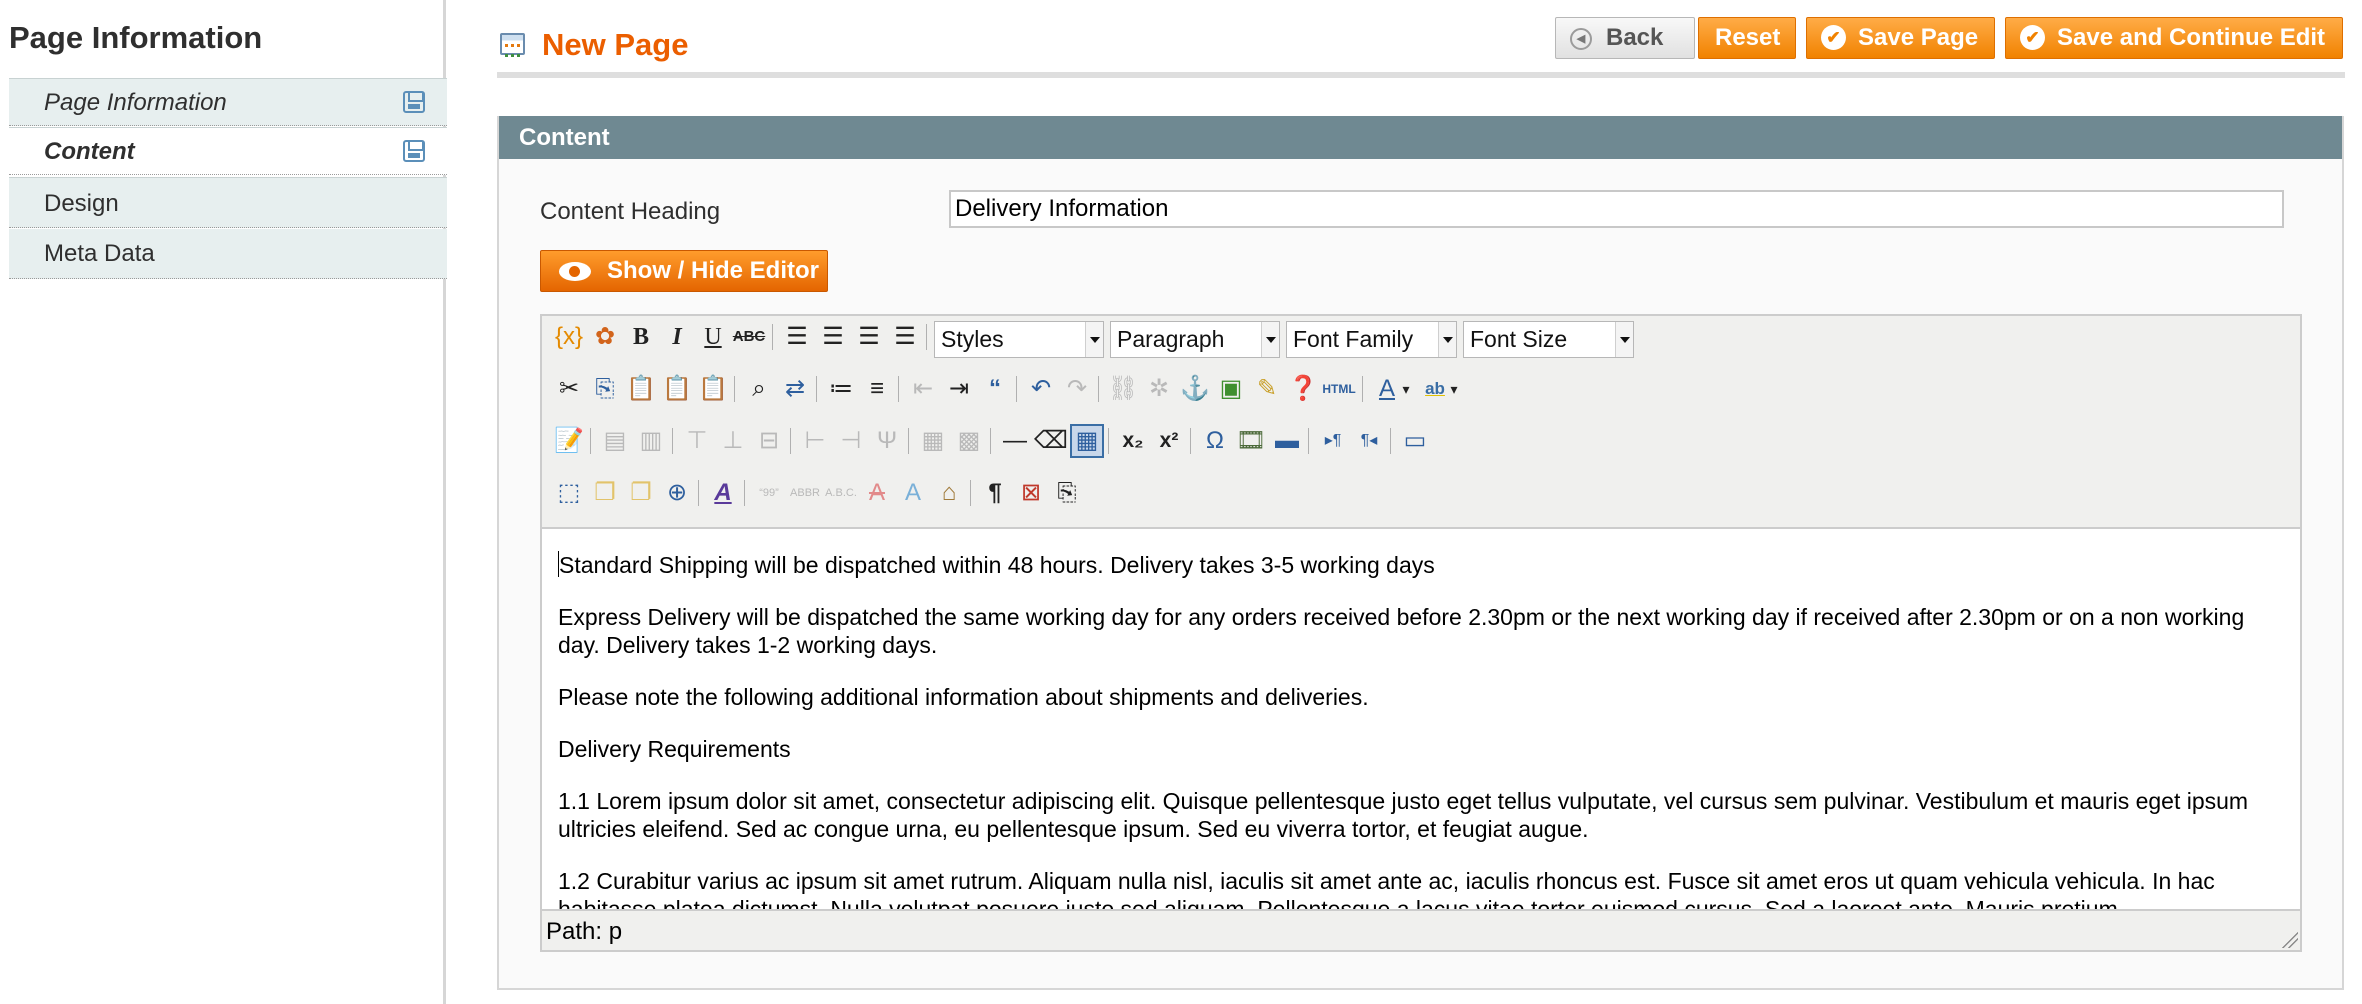 This screenshot has height=1004, width=2362. What do you see at coordinates (1353, 339) in the screenshot?
I see `font-family-value: Font Family` at bounding box center [1353, 339].